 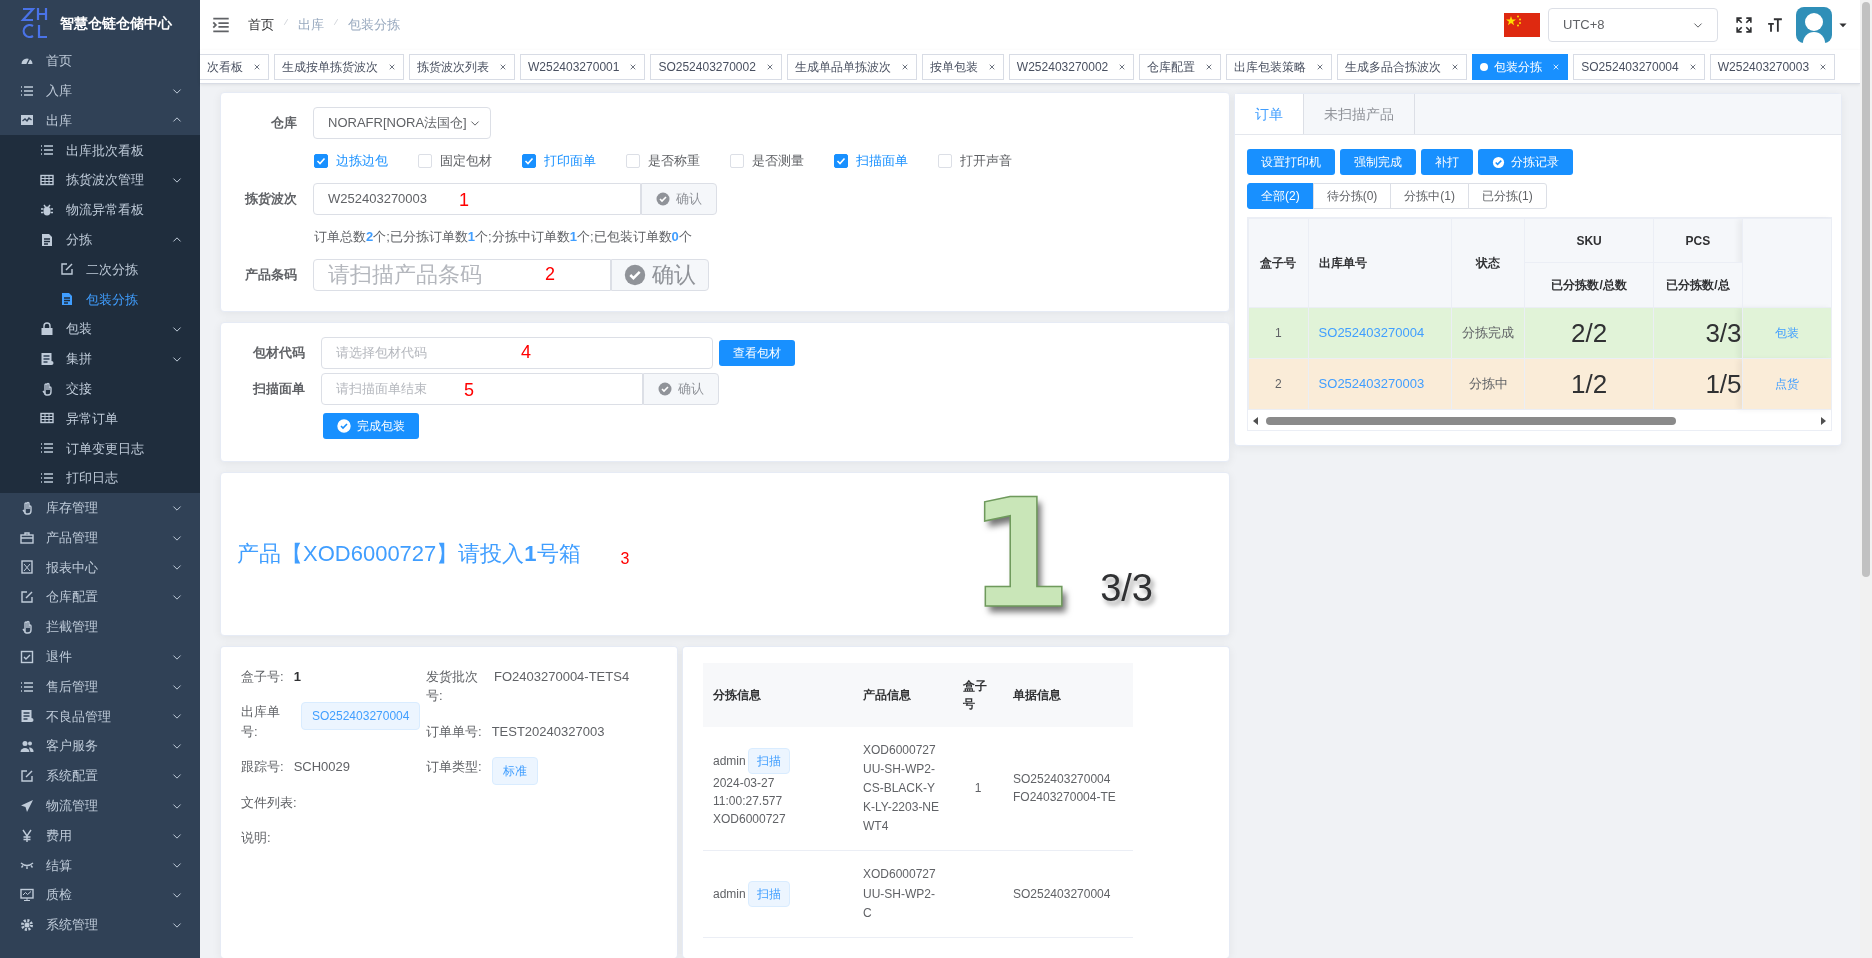 I want to click on action-tag: 扫描, so click(x=768, y=894).